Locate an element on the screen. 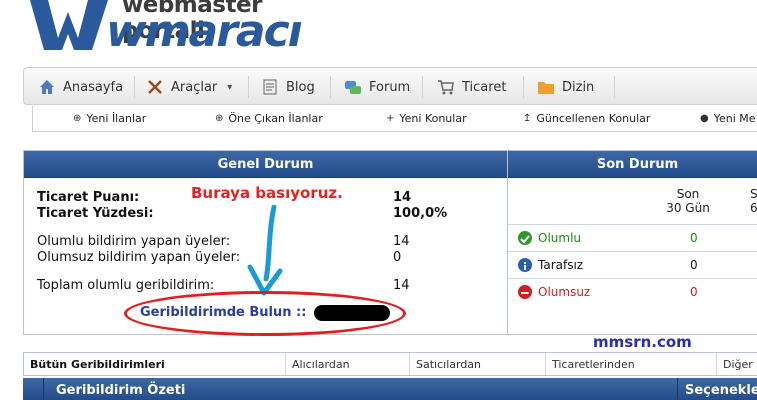 The width and height of the screenshot is (757, 400). status-label: Tarafsız is located at coordinates (561, 265).